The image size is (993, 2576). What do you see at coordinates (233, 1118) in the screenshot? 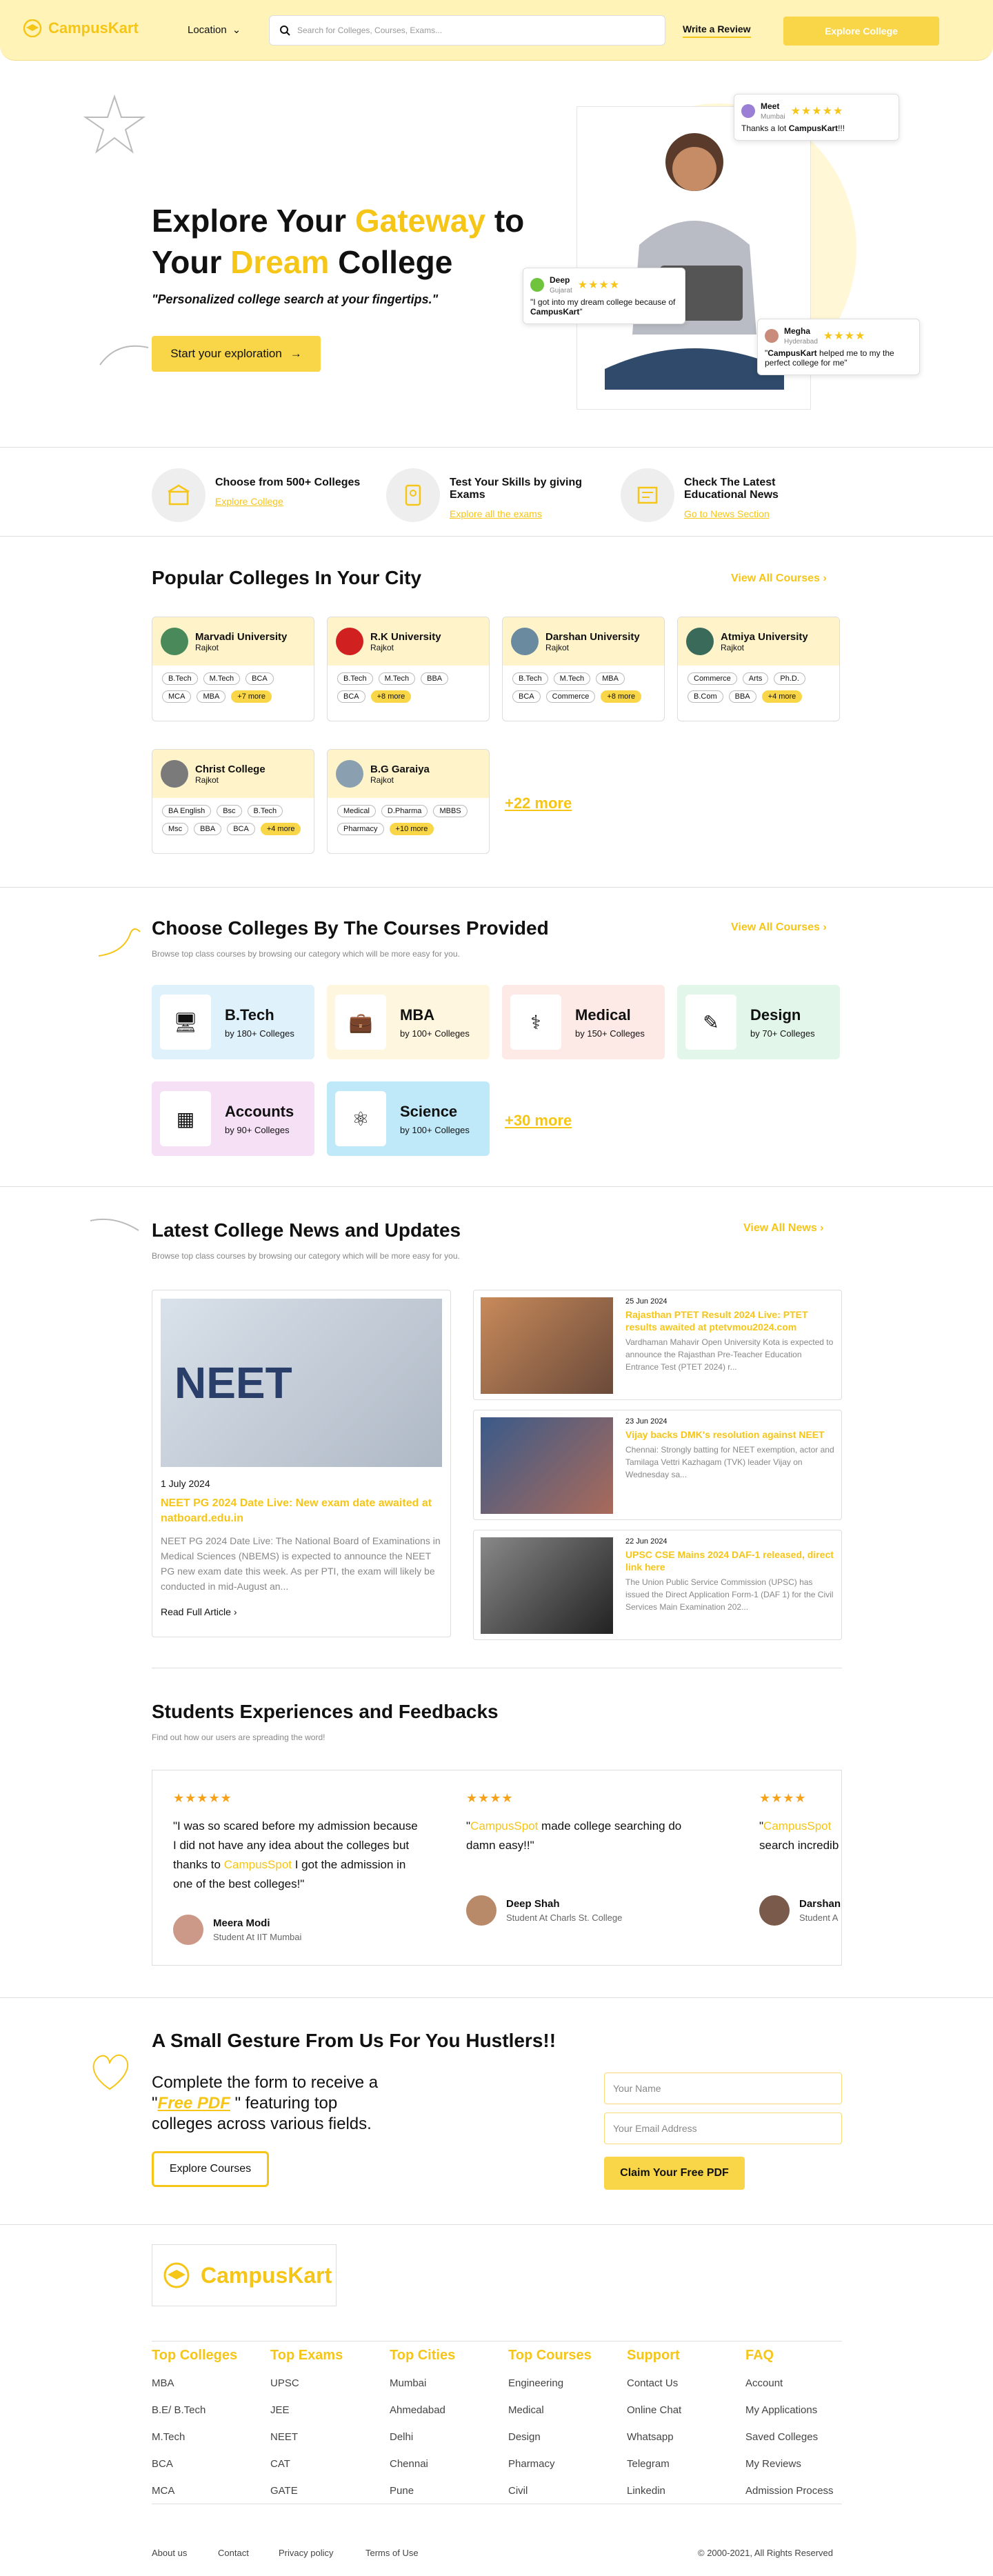
I see `course-card: ▦ Accounts by 90+ Colleges` at bounding box center [233, 1118].